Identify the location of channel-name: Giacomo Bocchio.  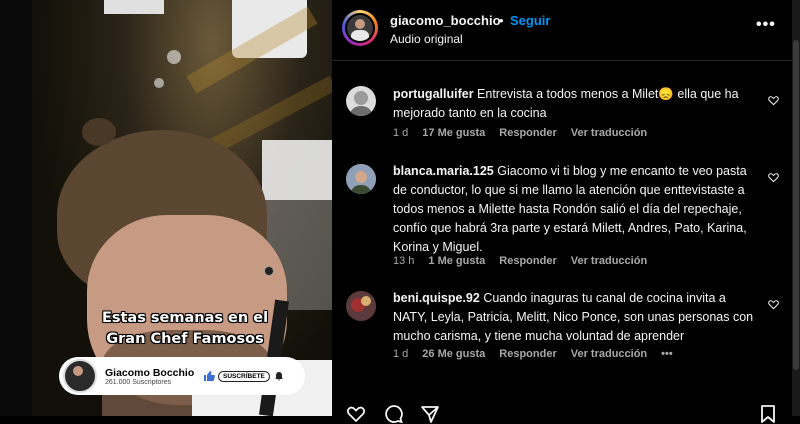
(150, 372).